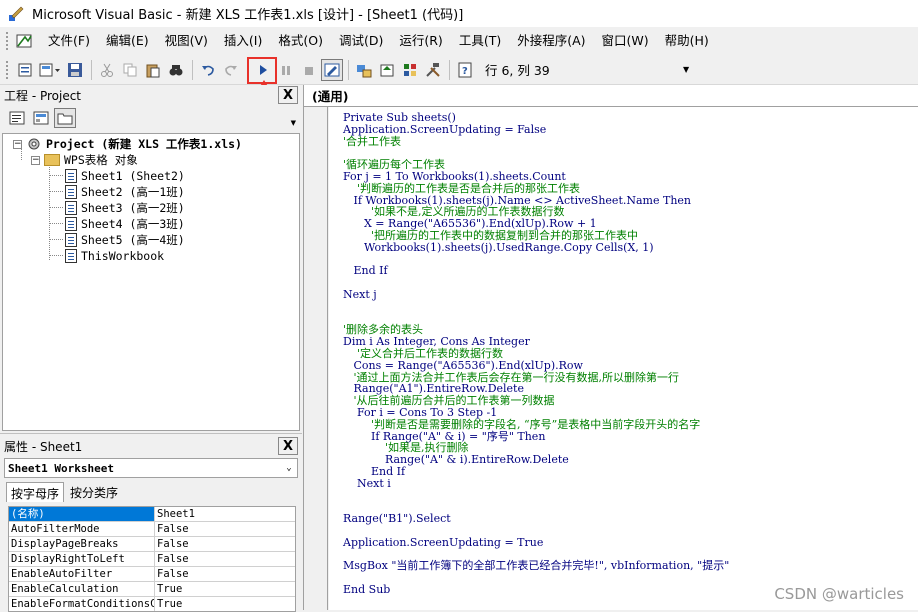 The image size is (918, 612). I want to click on code-comment-line: '判断遍历的工作表是否是合并后的那张工作表, so click(461, 188).